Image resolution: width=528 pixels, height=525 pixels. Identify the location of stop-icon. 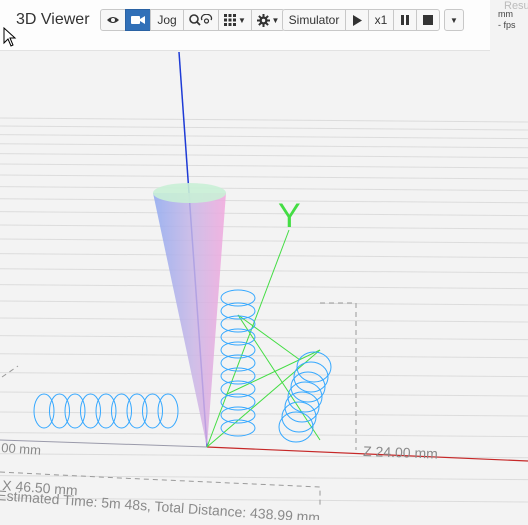
(428, 20).